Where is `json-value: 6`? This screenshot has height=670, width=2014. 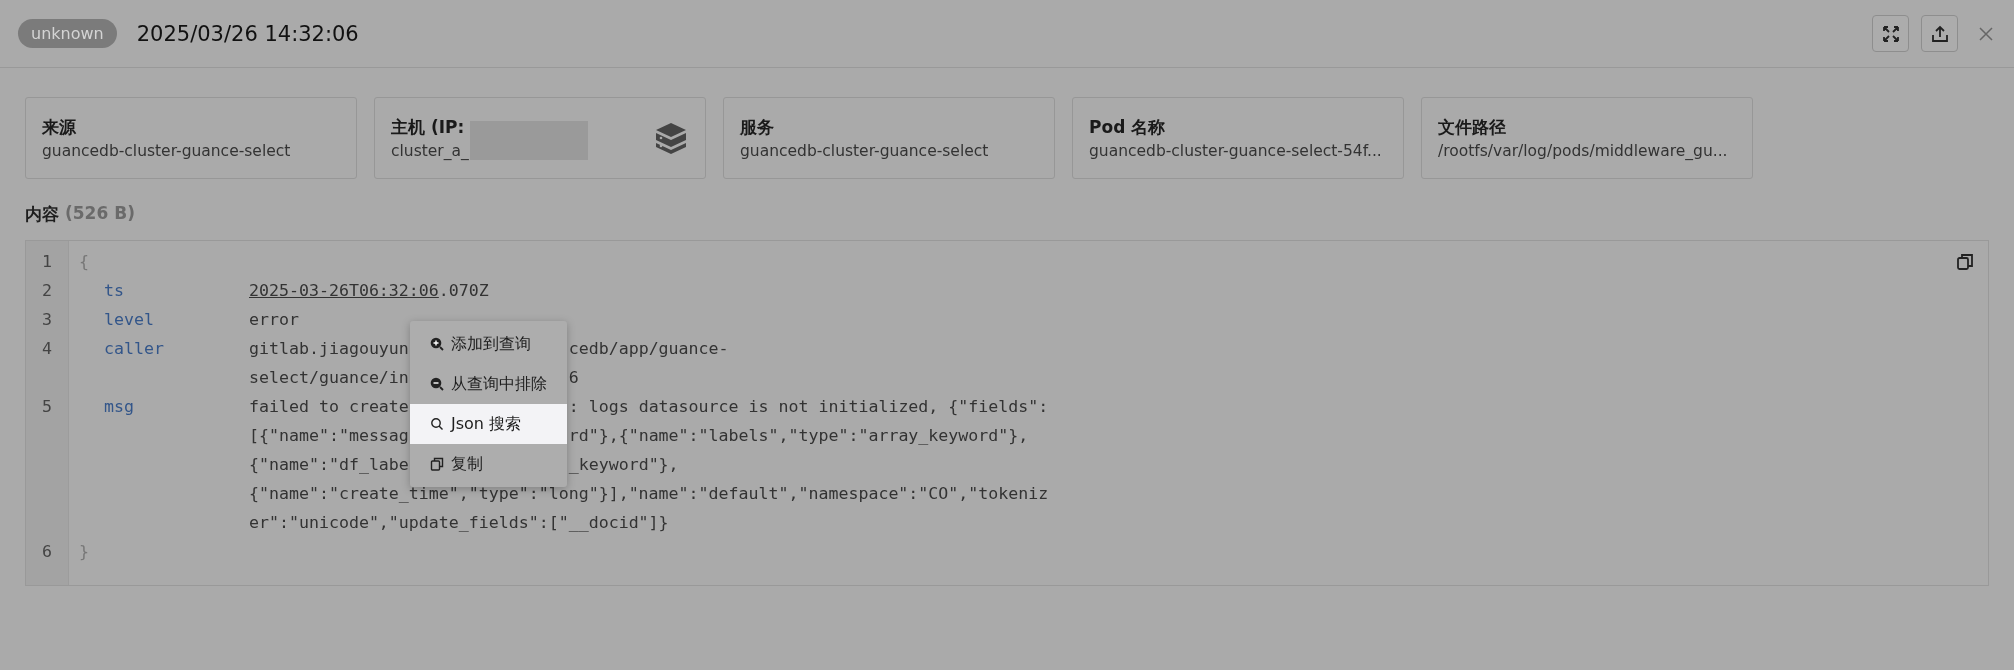
json-value: 6 is located at coordinates (573, 377).